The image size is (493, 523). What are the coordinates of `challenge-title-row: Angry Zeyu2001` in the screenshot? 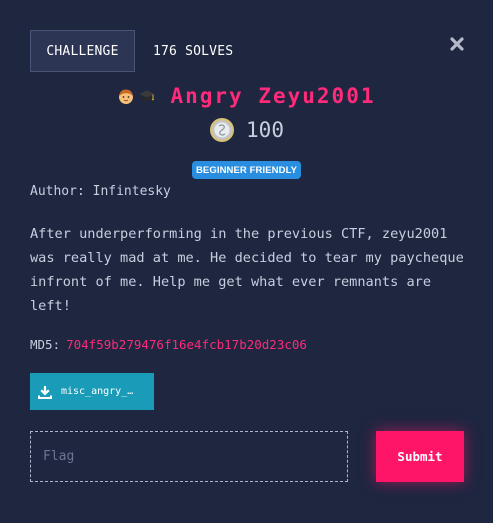 It's located at (246, 96).